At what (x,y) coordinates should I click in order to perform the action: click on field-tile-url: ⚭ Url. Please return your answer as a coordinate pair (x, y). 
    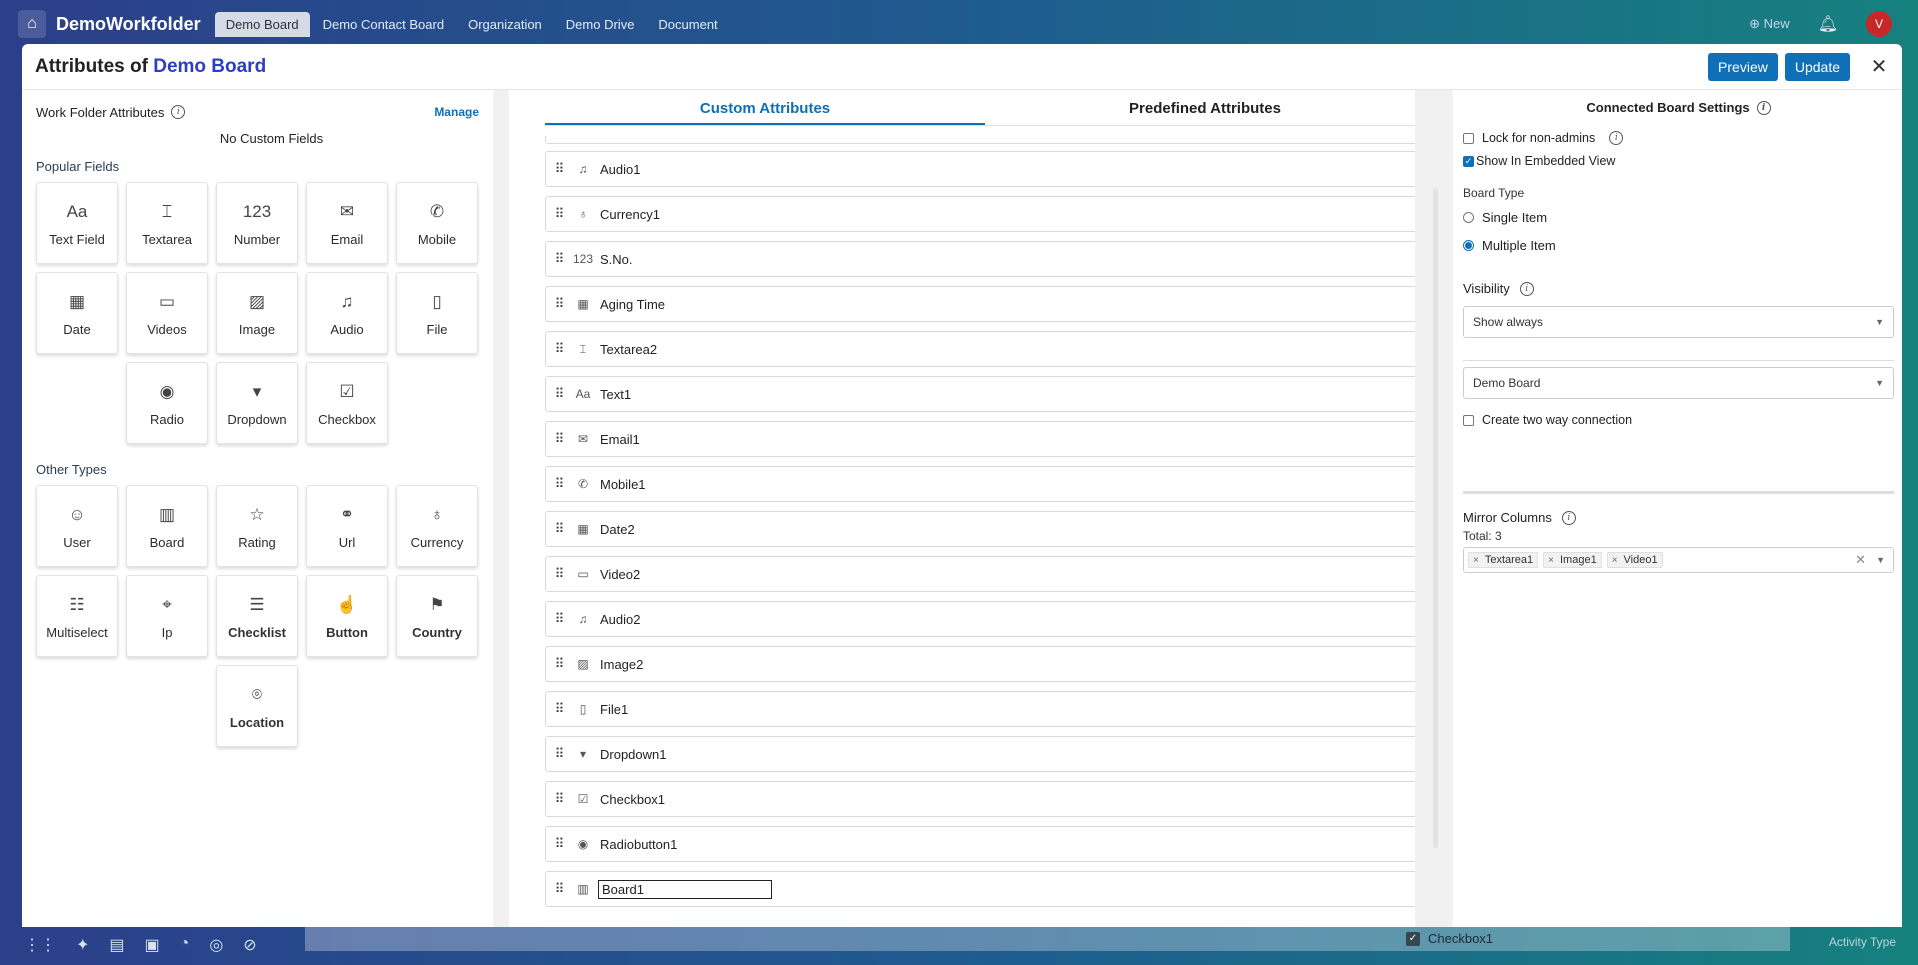
    Looking at the image, I should click on (347, 526).